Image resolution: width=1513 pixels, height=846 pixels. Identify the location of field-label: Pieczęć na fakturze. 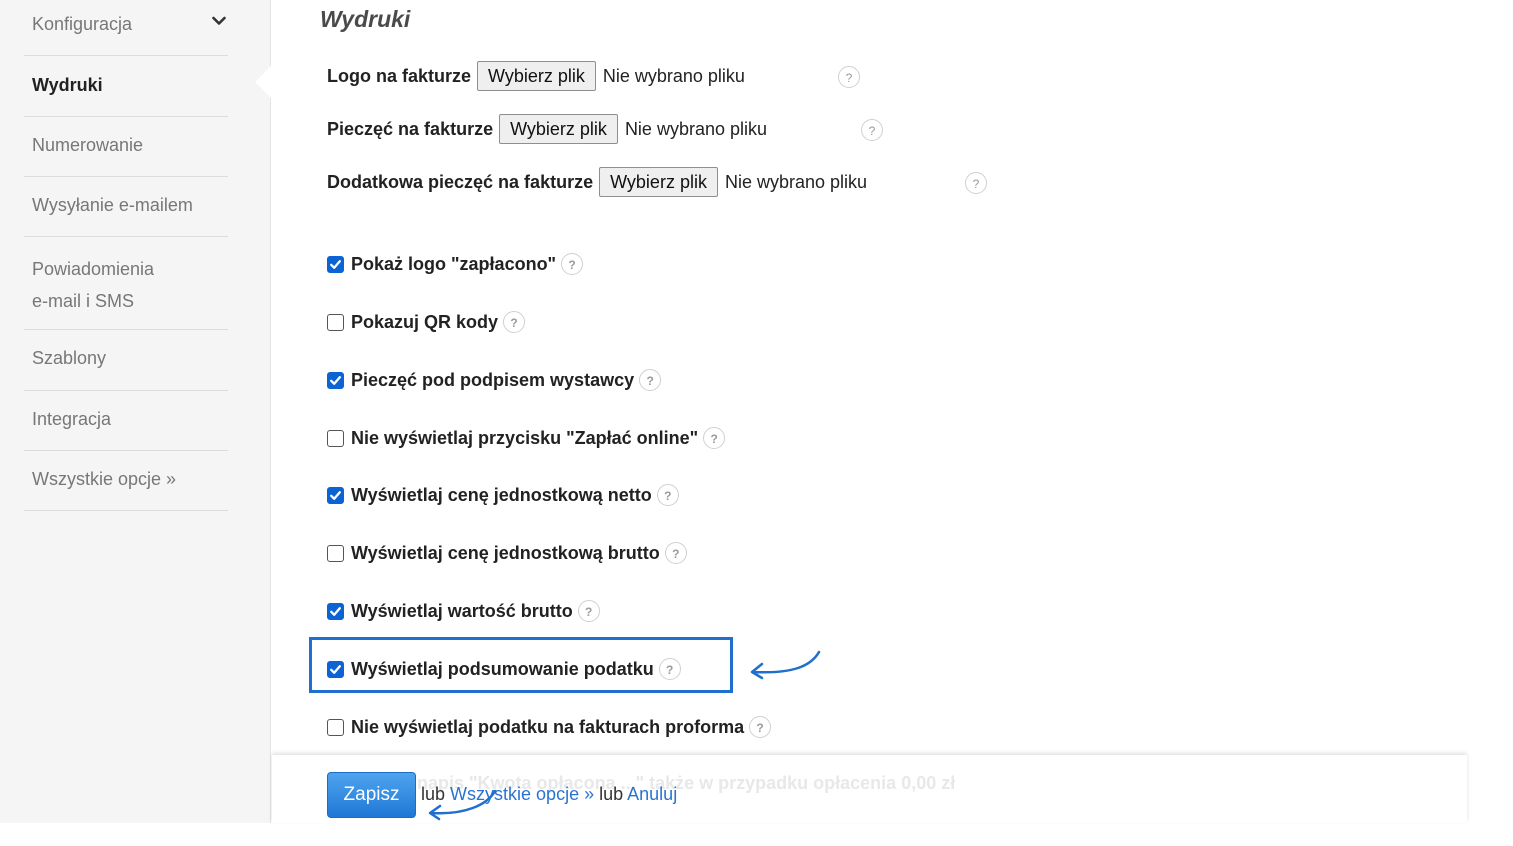
(410, 128).